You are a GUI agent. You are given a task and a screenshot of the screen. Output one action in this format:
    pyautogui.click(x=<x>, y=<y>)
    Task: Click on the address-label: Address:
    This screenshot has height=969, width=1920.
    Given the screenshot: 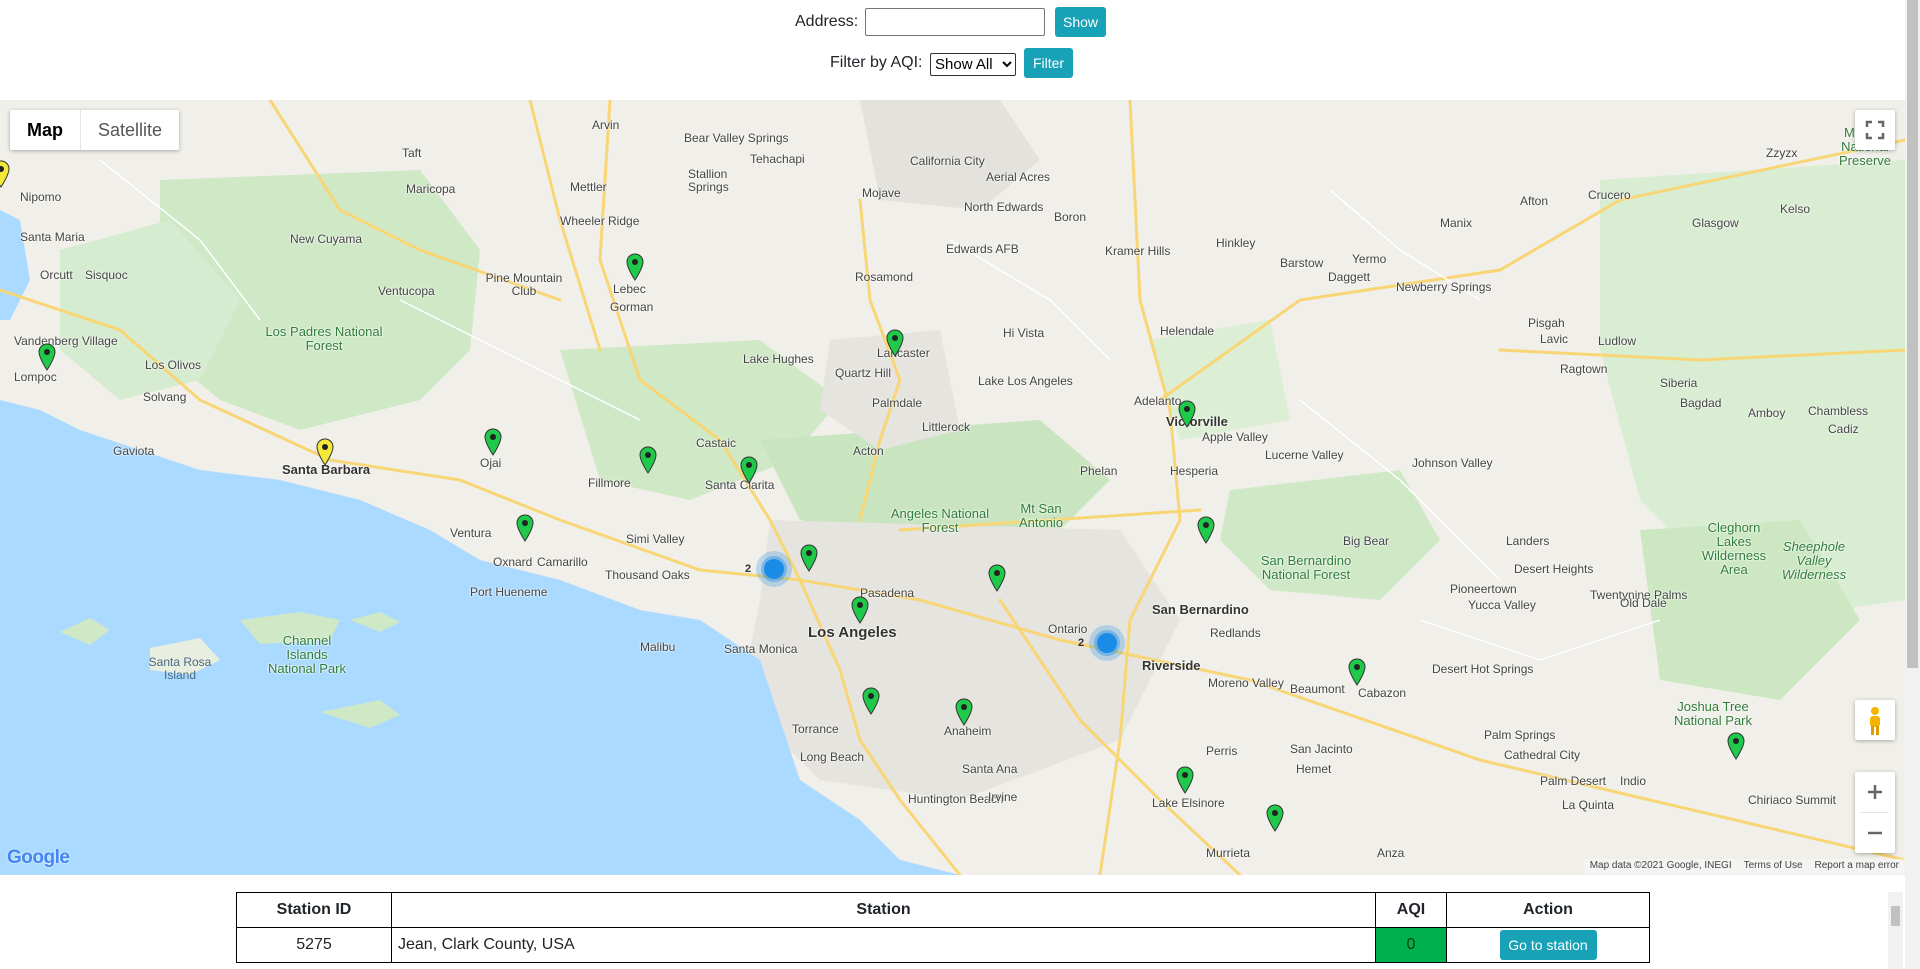 What is the action you would take?
    pyautogui.click(x=827, y=21)
    